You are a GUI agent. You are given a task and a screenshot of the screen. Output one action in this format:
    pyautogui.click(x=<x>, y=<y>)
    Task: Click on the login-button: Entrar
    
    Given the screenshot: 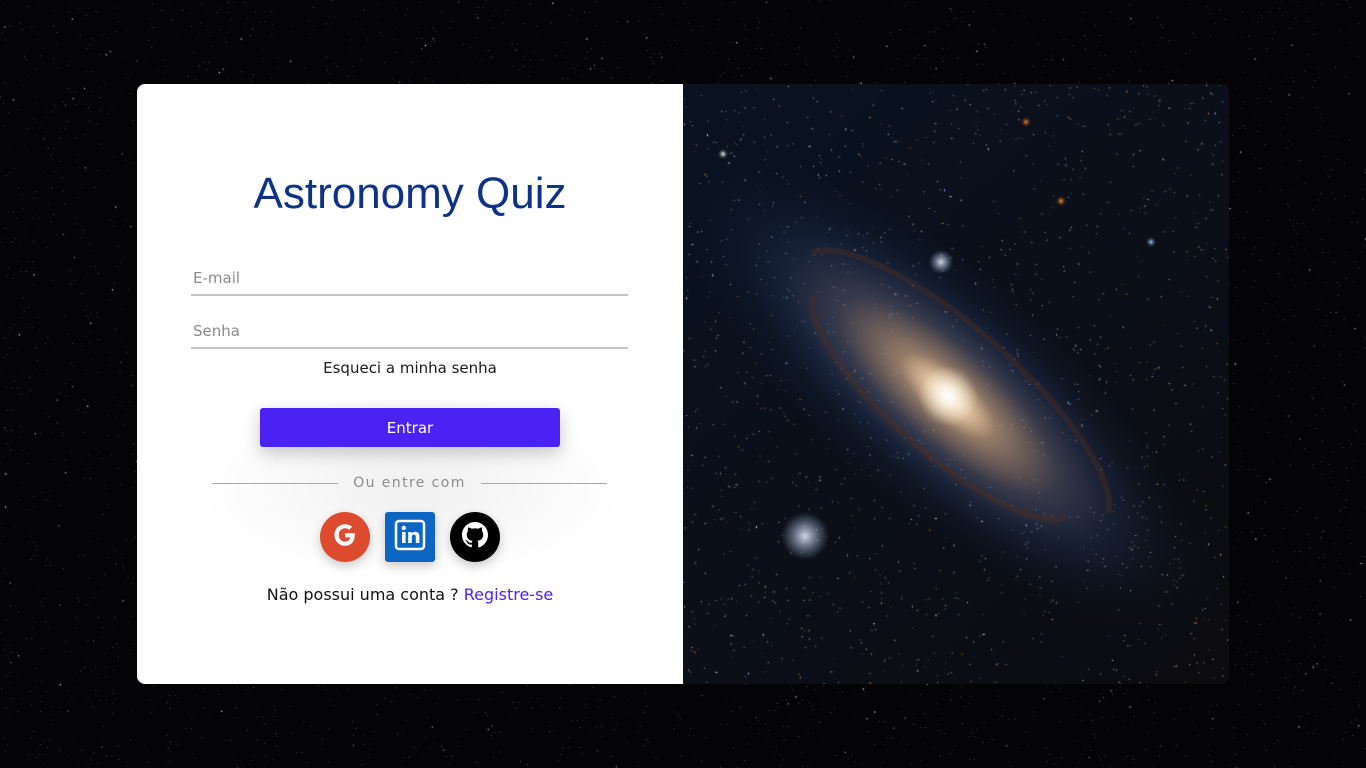 What is the action you would take?
    pyautogui.click(x=410, y=427)
    